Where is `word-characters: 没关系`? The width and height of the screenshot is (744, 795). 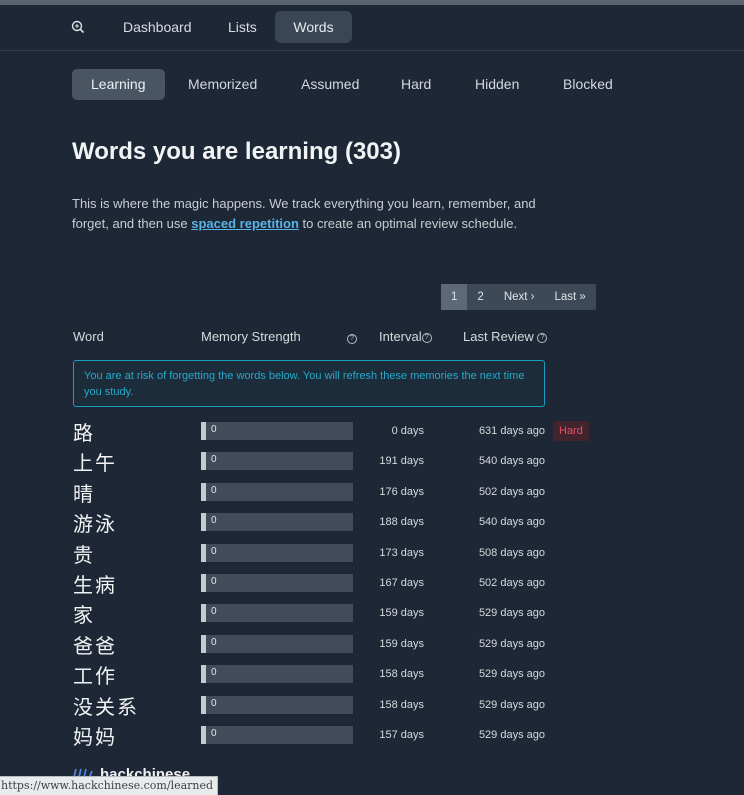 word-characters: 没关系 is located at coordinates (106, 707).